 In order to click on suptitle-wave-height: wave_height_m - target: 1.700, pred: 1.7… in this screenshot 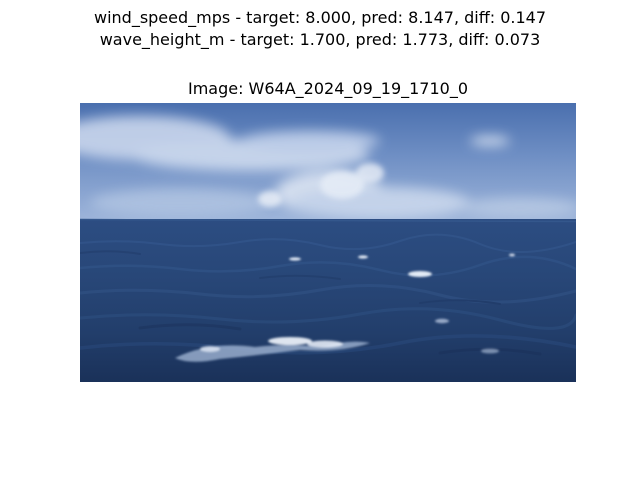, I will do `click(320, 39)`.